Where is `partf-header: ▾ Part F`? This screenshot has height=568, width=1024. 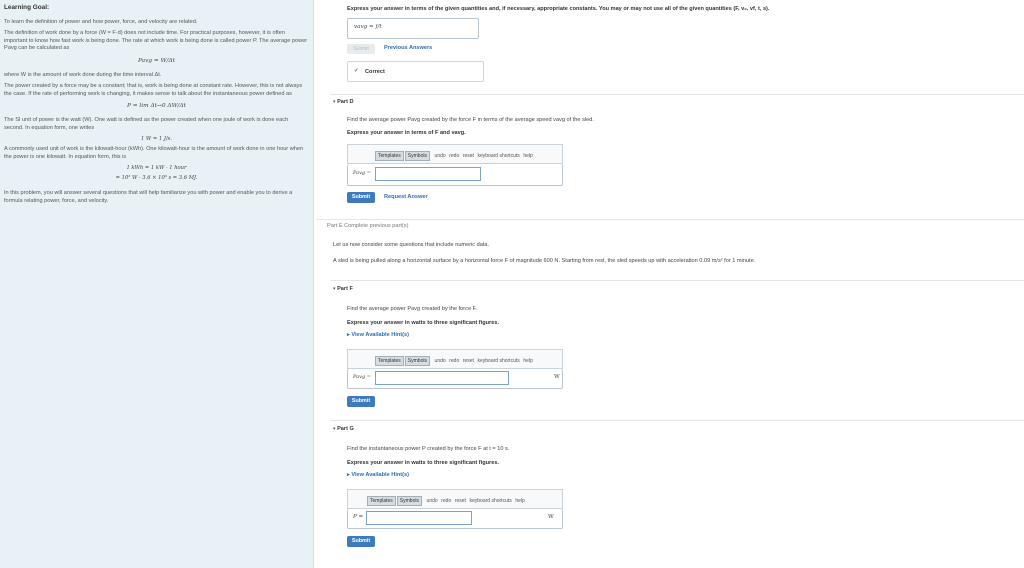
partf-header: ▾ Part F is located at coordinates (343, 289).